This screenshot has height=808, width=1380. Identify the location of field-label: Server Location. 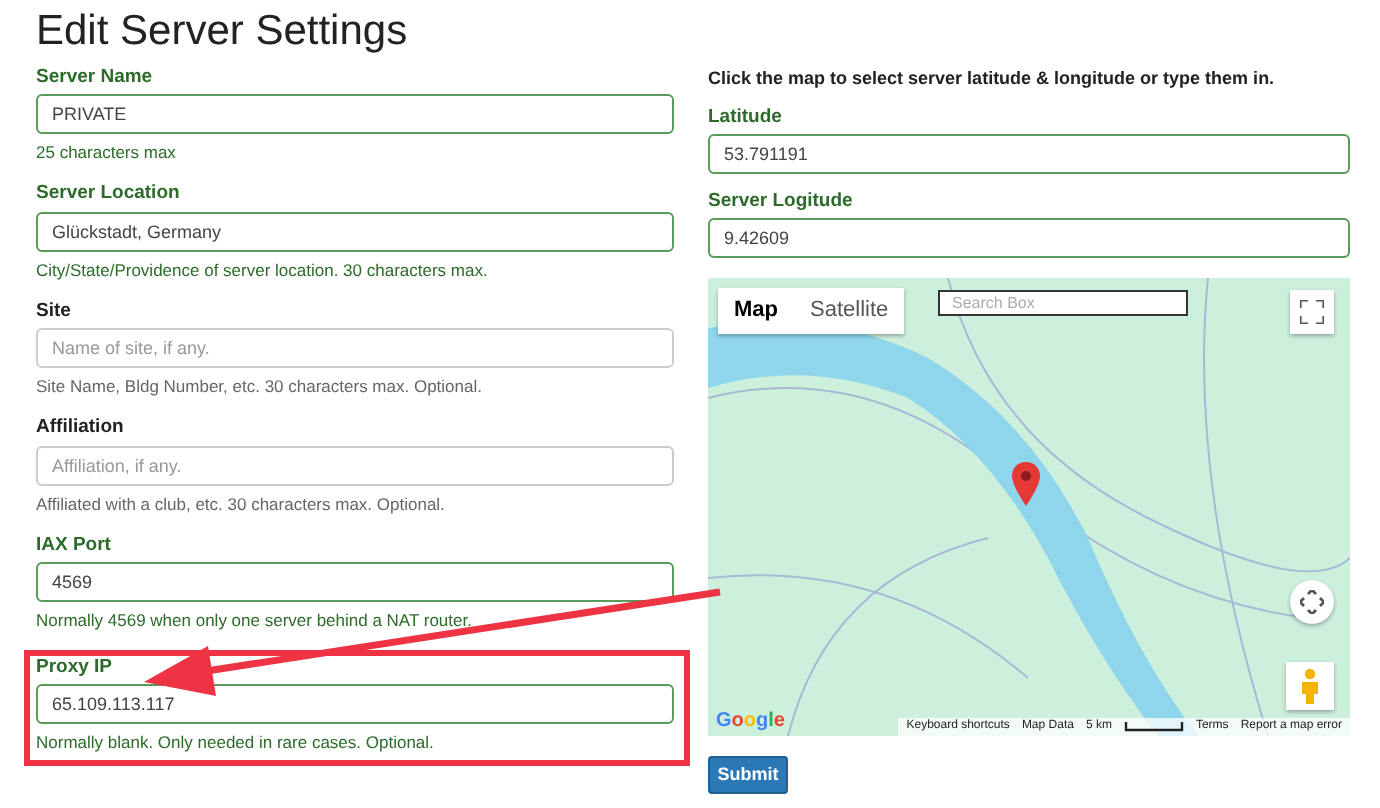
(108, 194).